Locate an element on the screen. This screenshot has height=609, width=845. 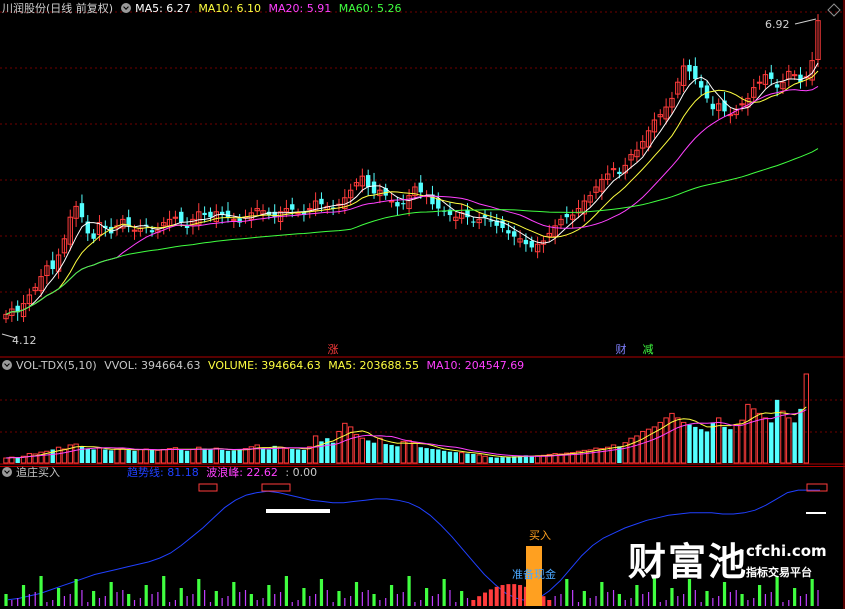
volume-label: VOLUME: 394664.63 is located at coordinates (264, 365).